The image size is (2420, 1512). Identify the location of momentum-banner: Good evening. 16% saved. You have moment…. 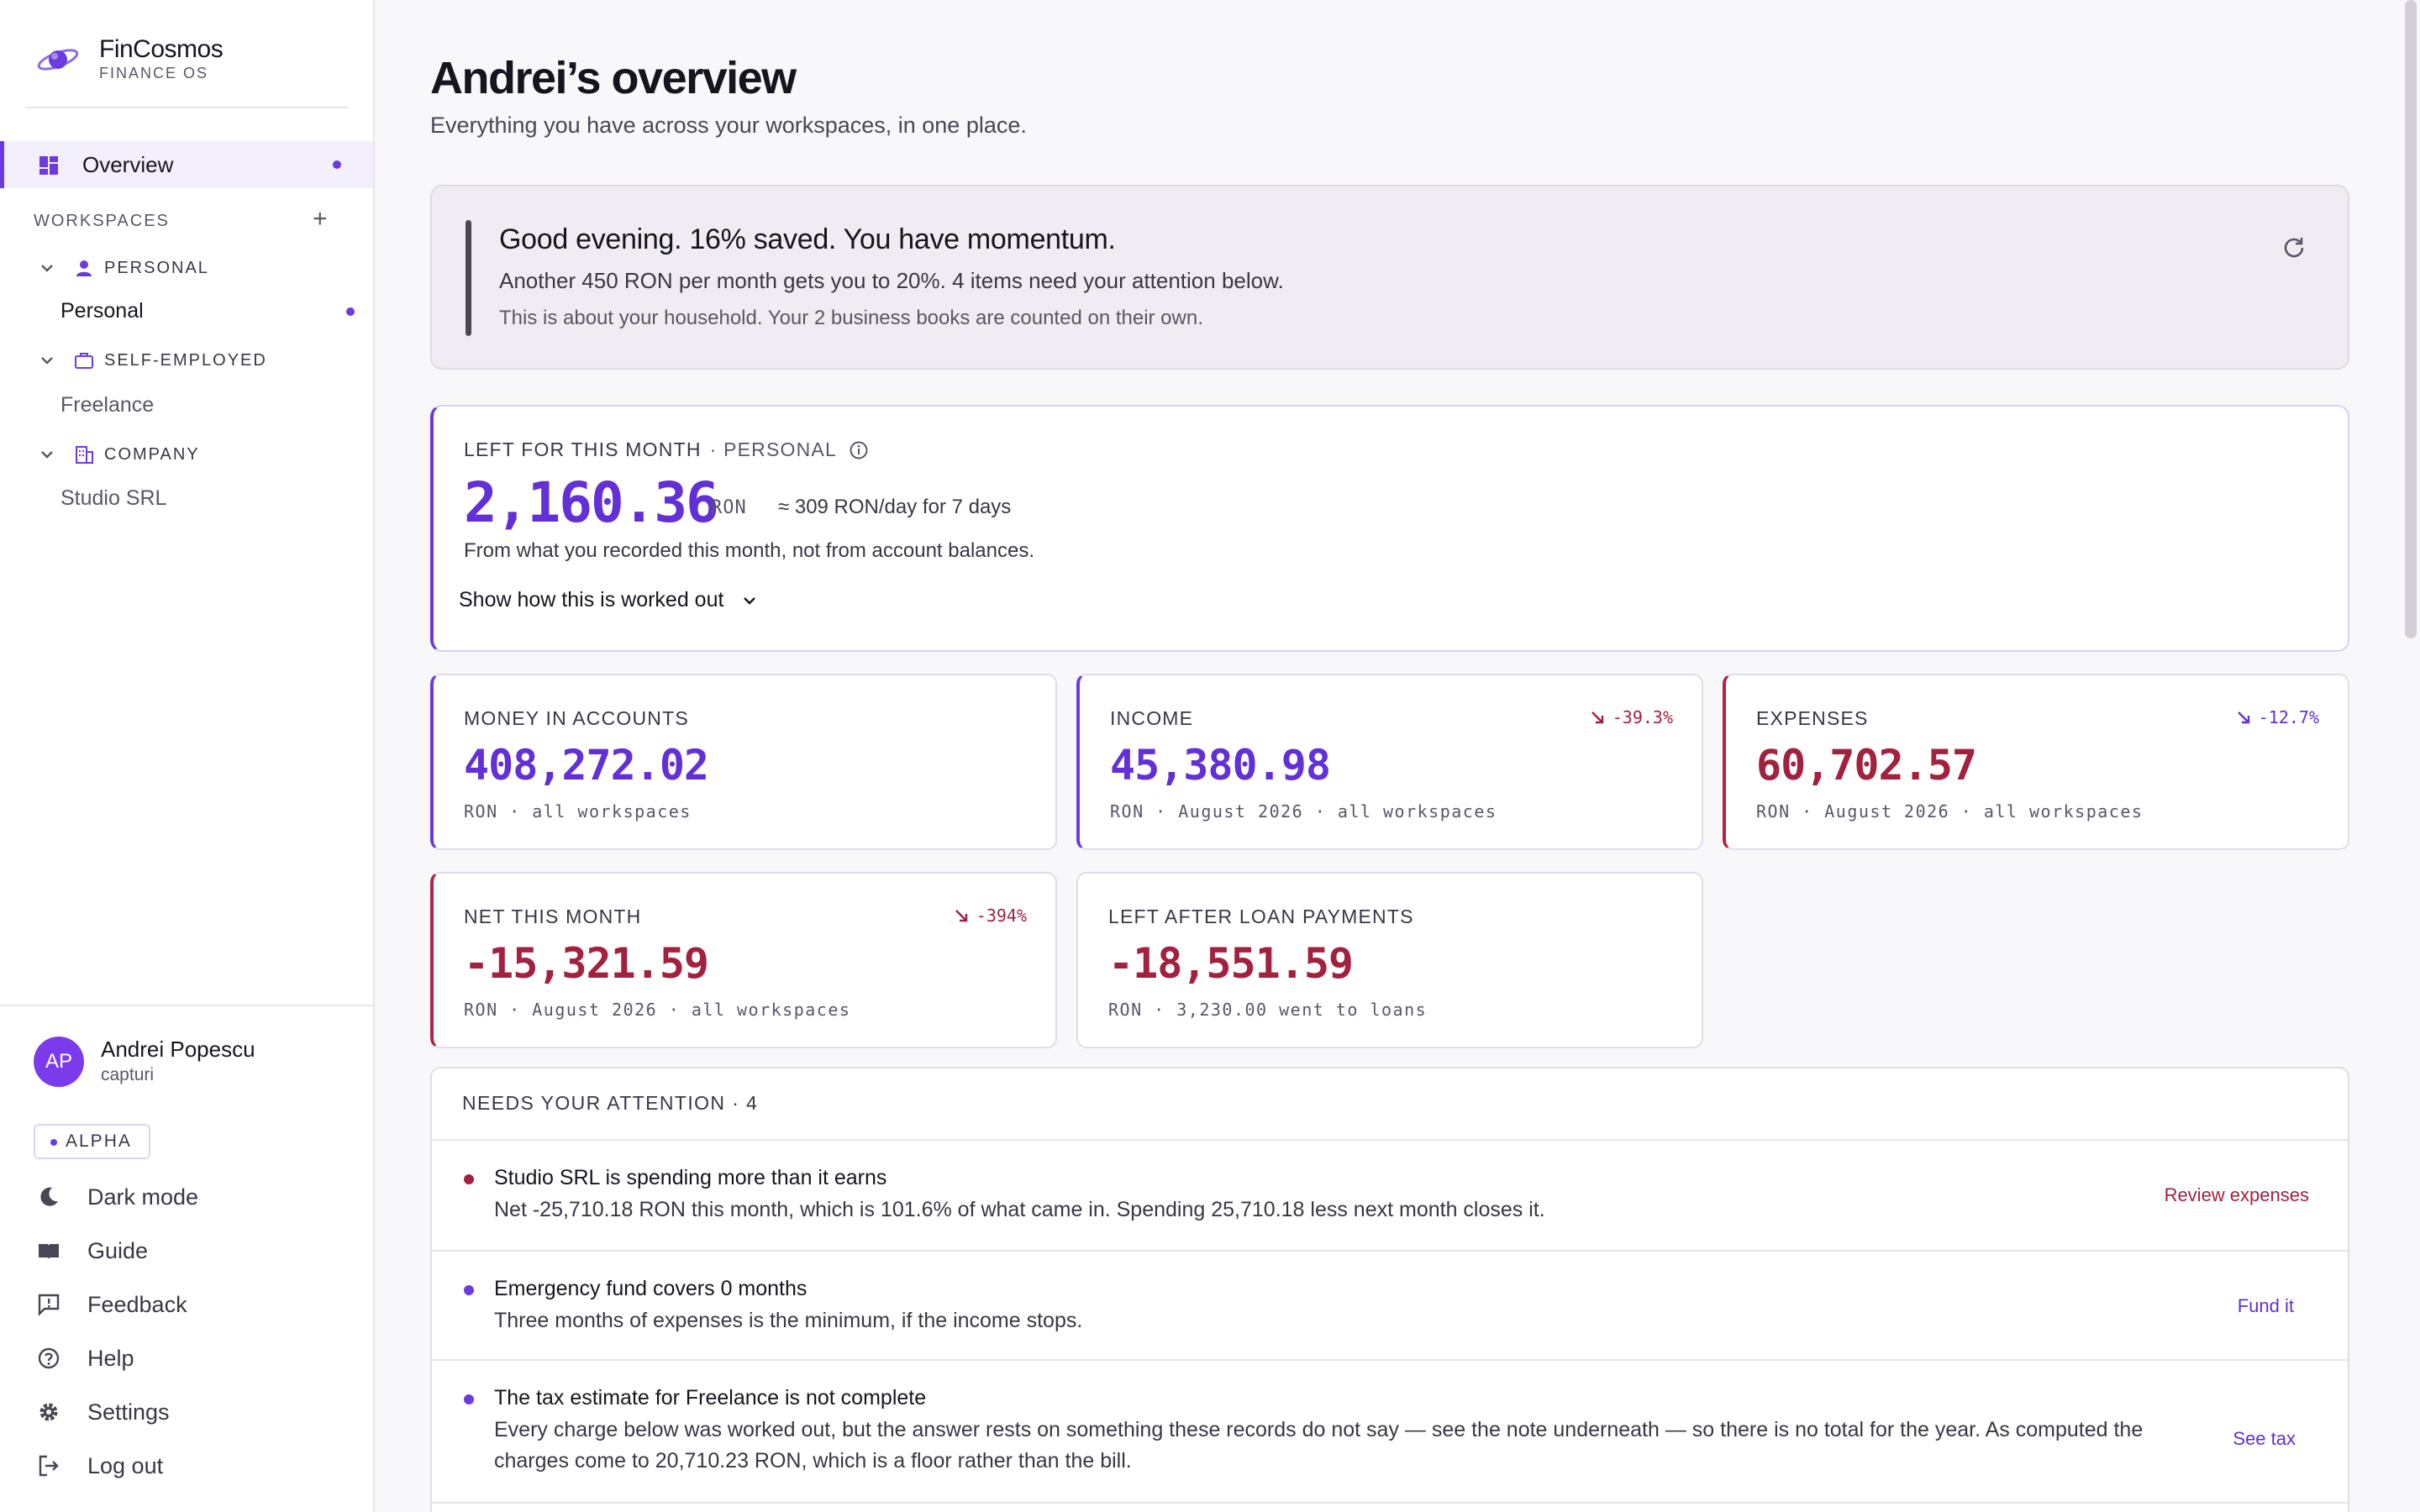
(1389, 277).